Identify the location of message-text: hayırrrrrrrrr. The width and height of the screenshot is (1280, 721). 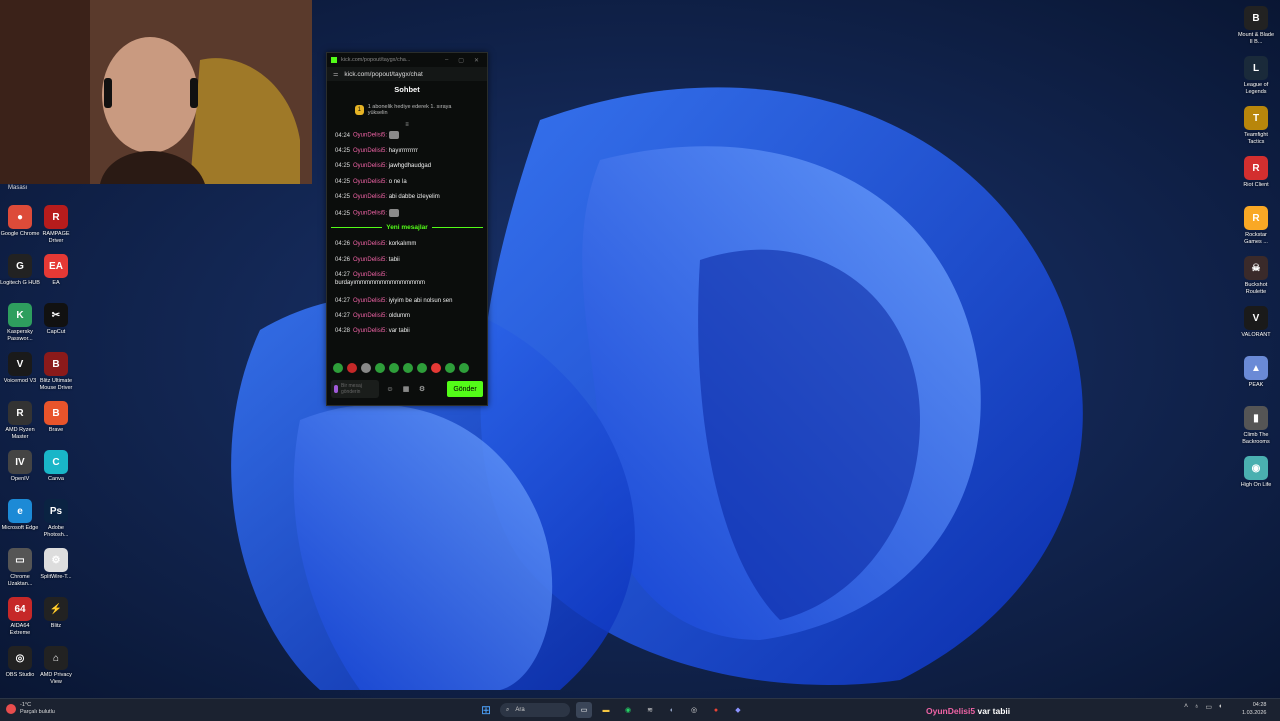
(403, 151).